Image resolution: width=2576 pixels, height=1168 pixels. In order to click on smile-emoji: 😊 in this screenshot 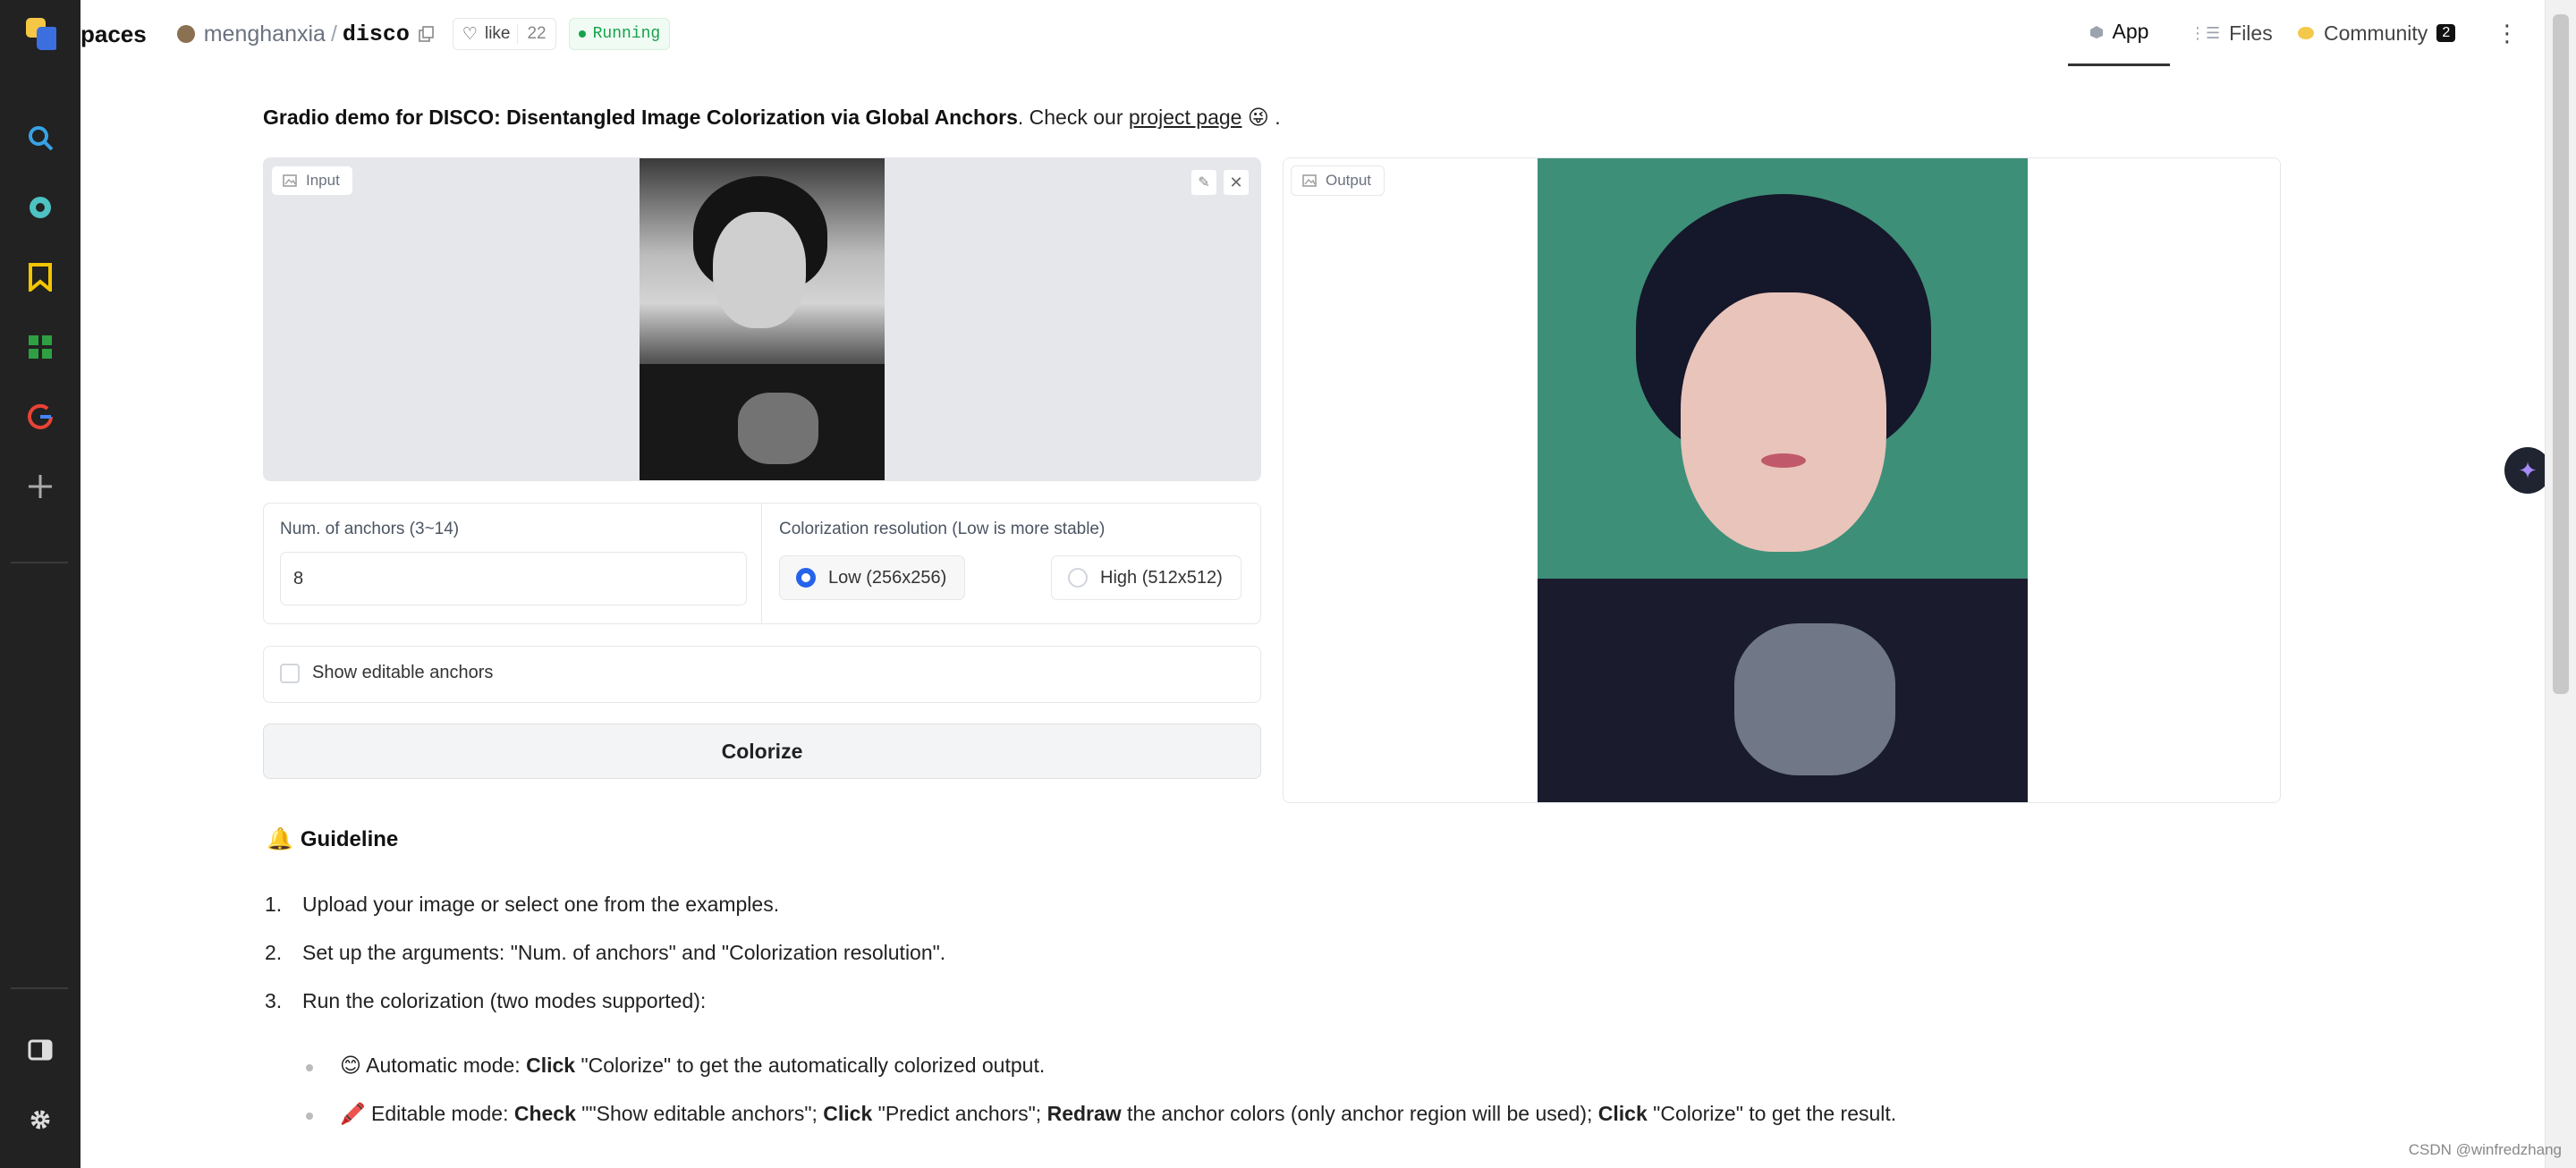, I will do `click(350, 1065)`.